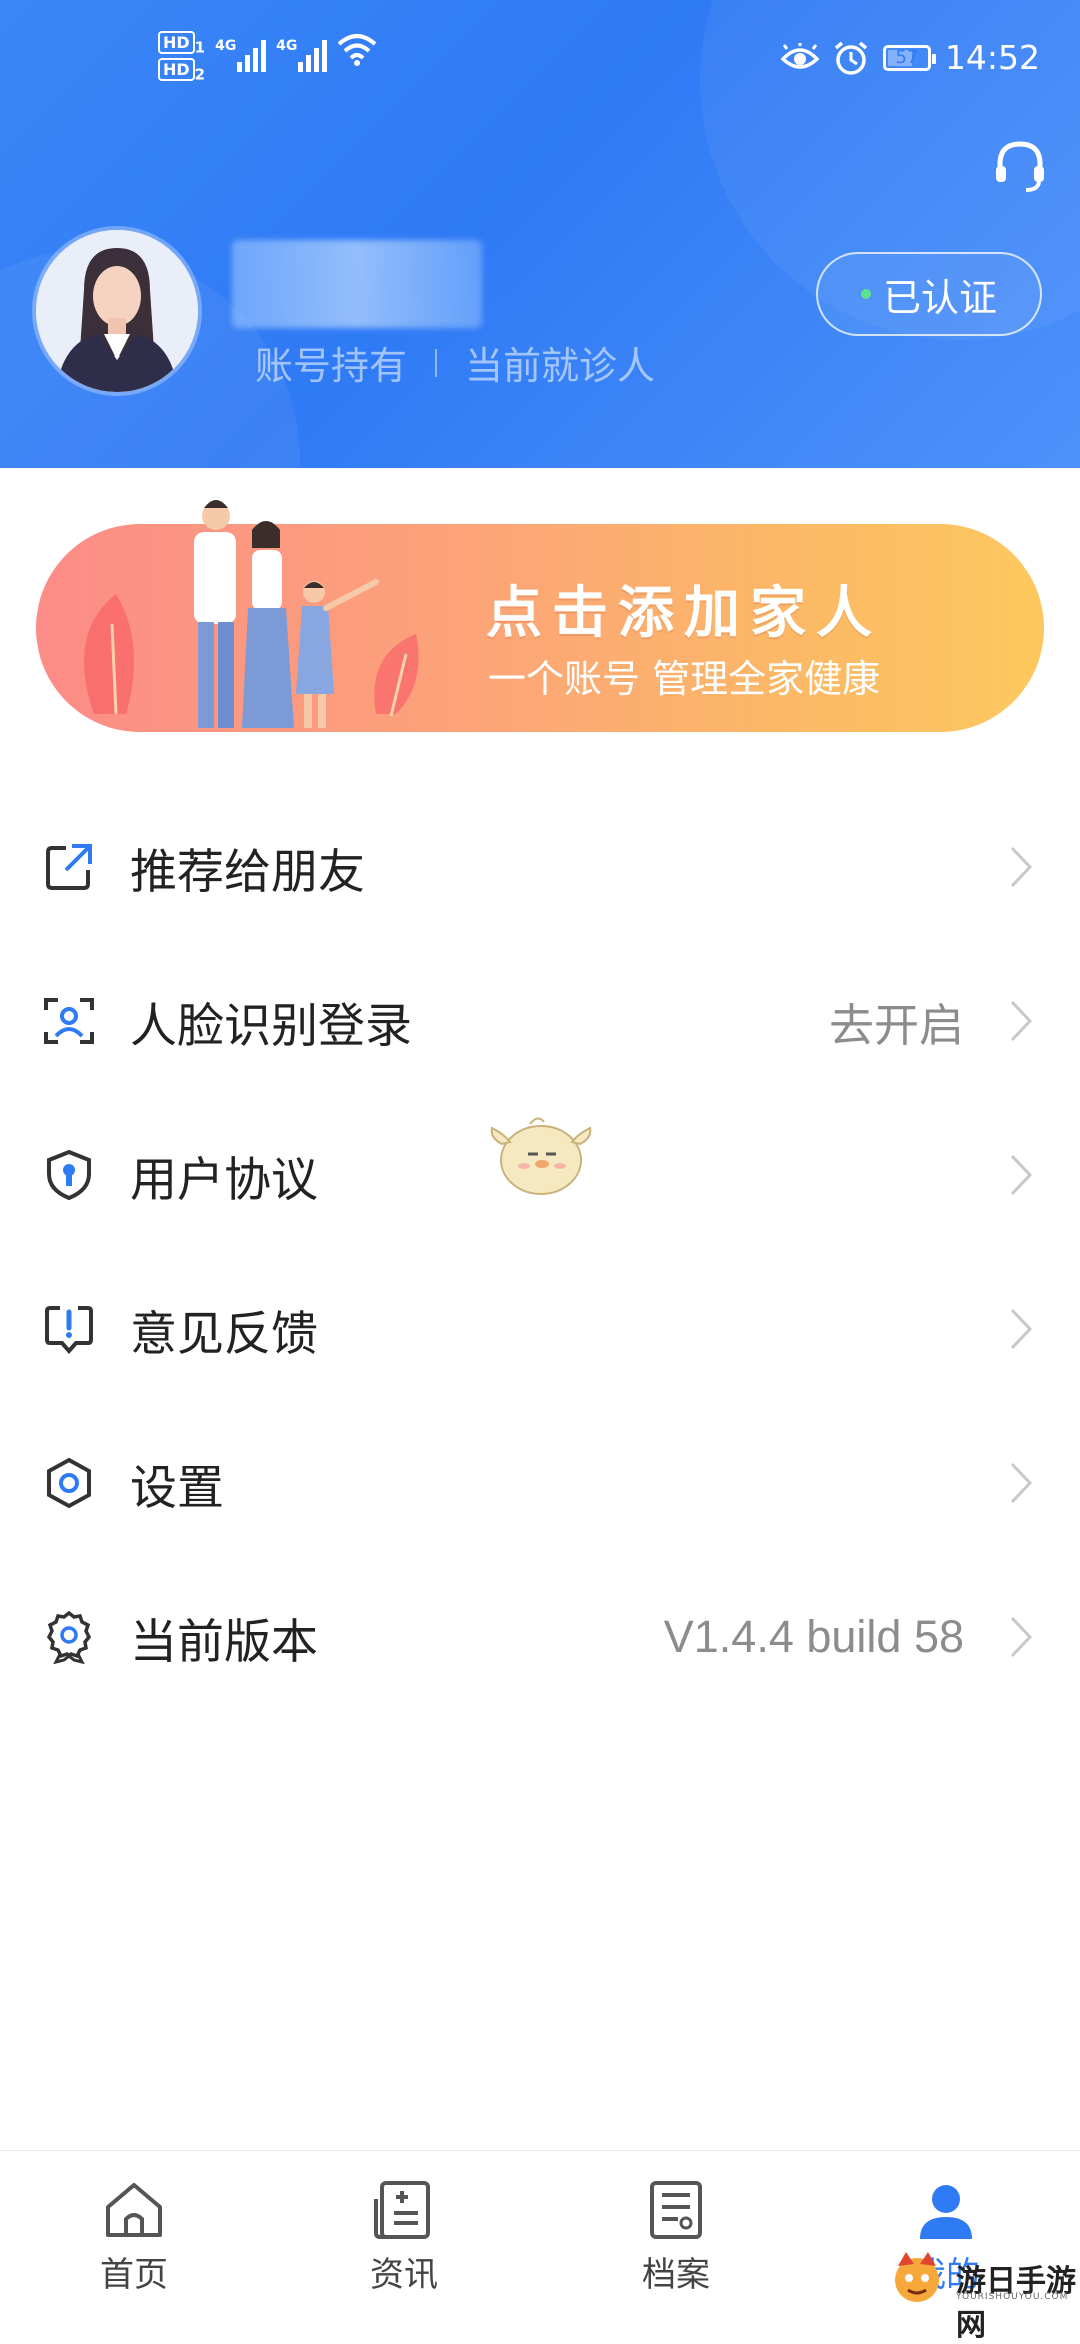 The width and height of the screenshot is (1080, 2344). I want to click on alarm-icon, so click(851, 58).